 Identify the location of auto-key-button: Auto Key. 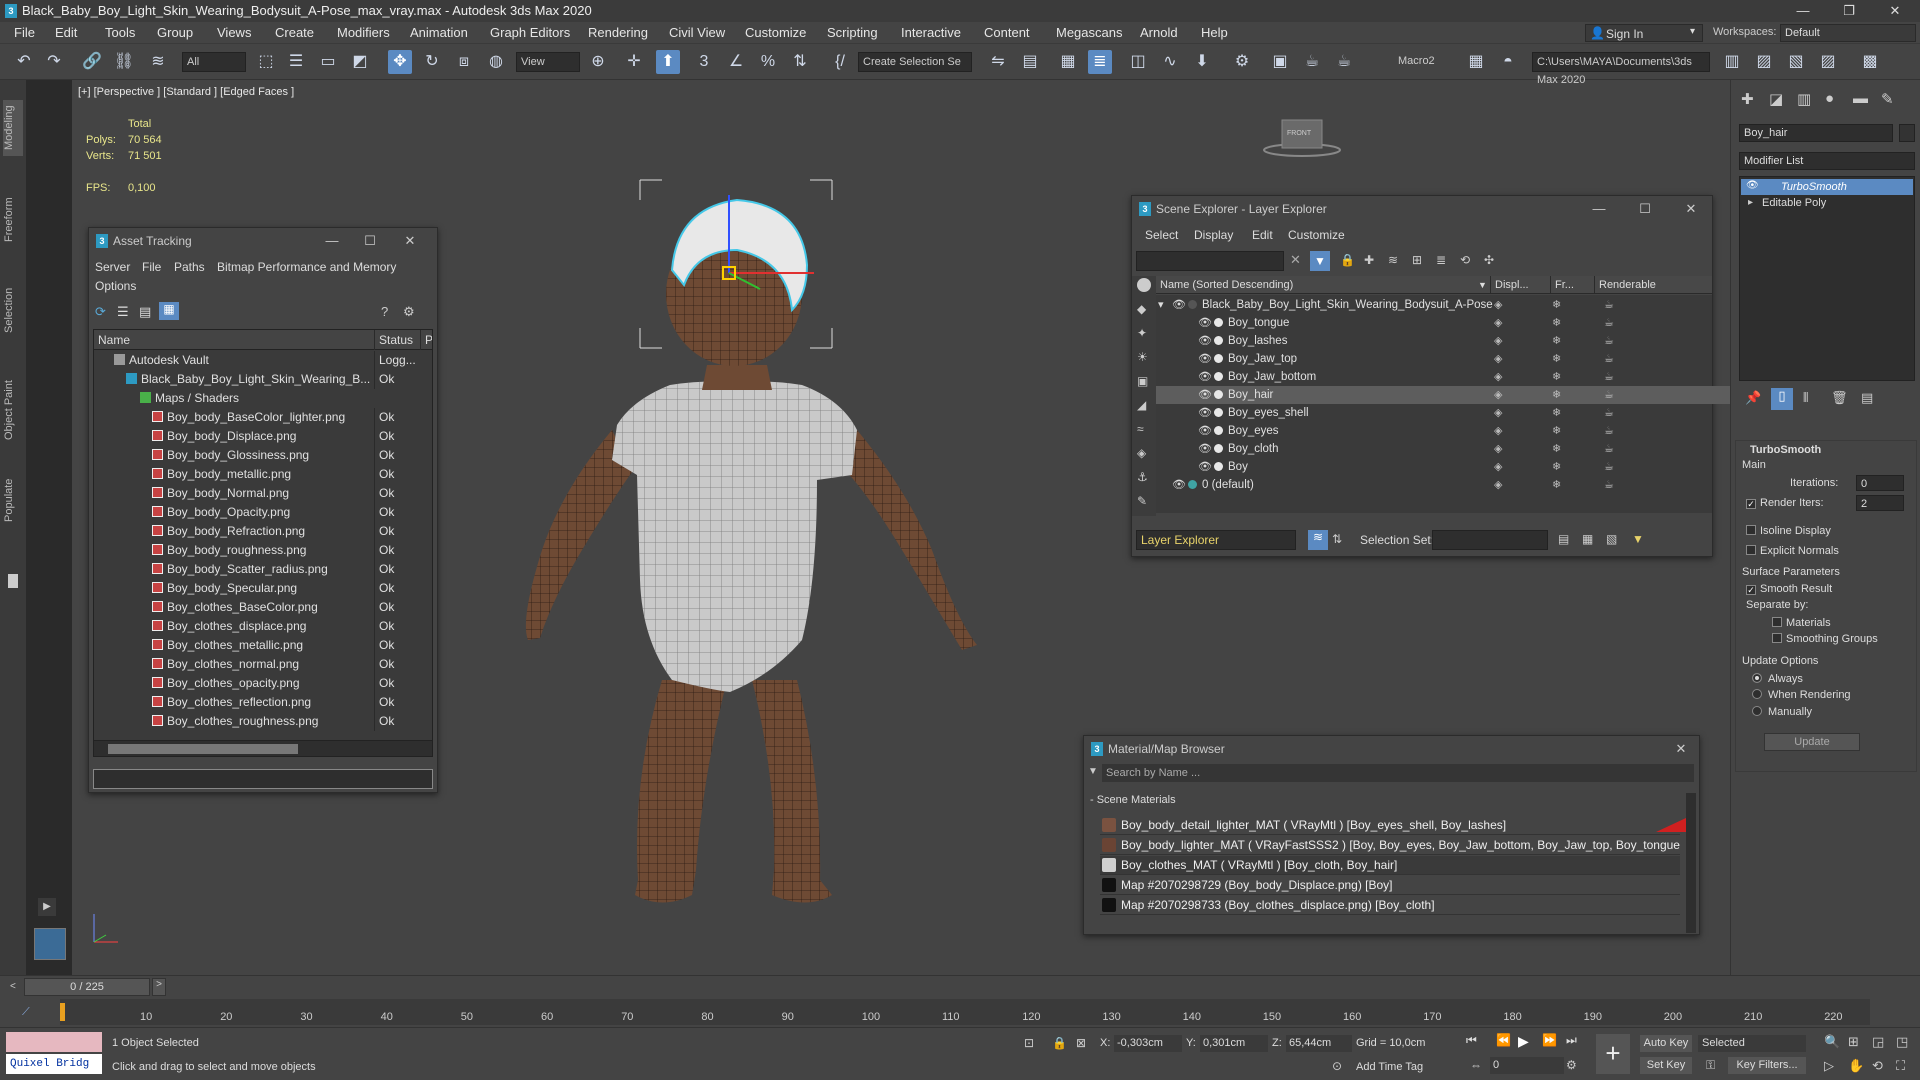
(1666, 1043).